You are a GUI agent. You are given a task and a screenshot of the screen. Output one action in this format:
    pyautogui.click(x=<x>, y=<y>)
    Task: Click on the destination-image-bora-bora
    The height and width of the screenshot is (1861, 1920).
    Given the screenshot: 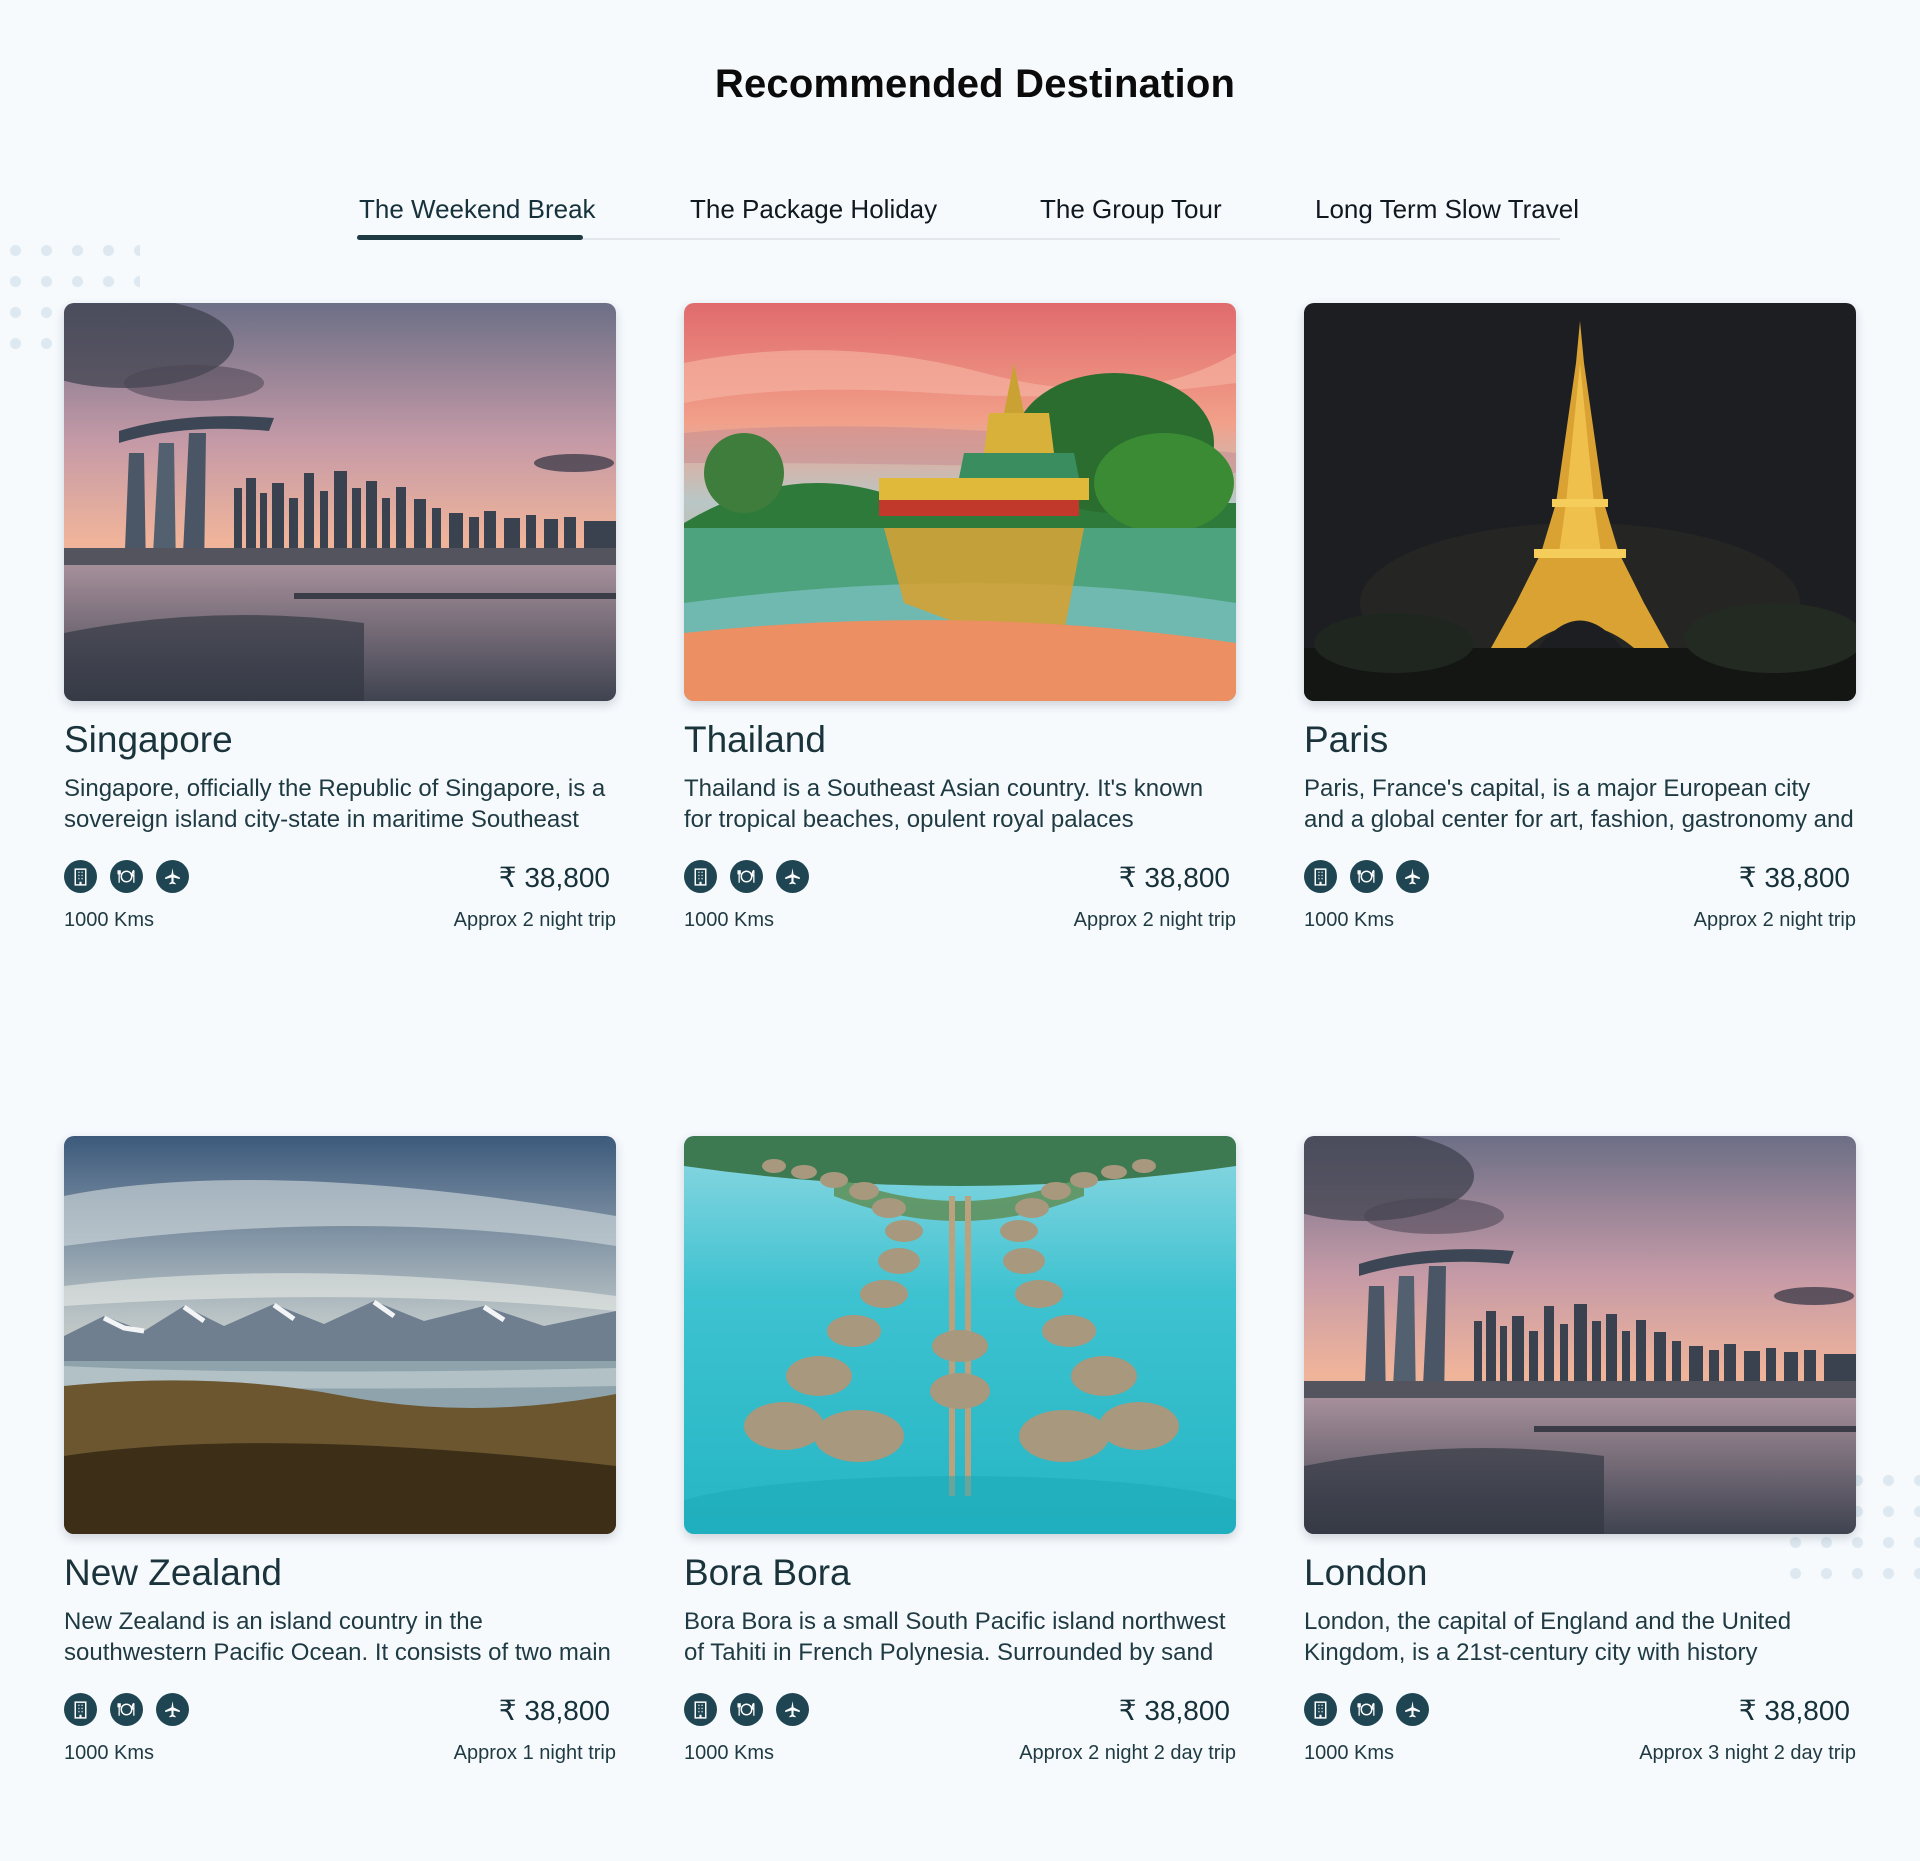 What is the action you would take?
    pyautogui.click(x=960, y=1335)
    